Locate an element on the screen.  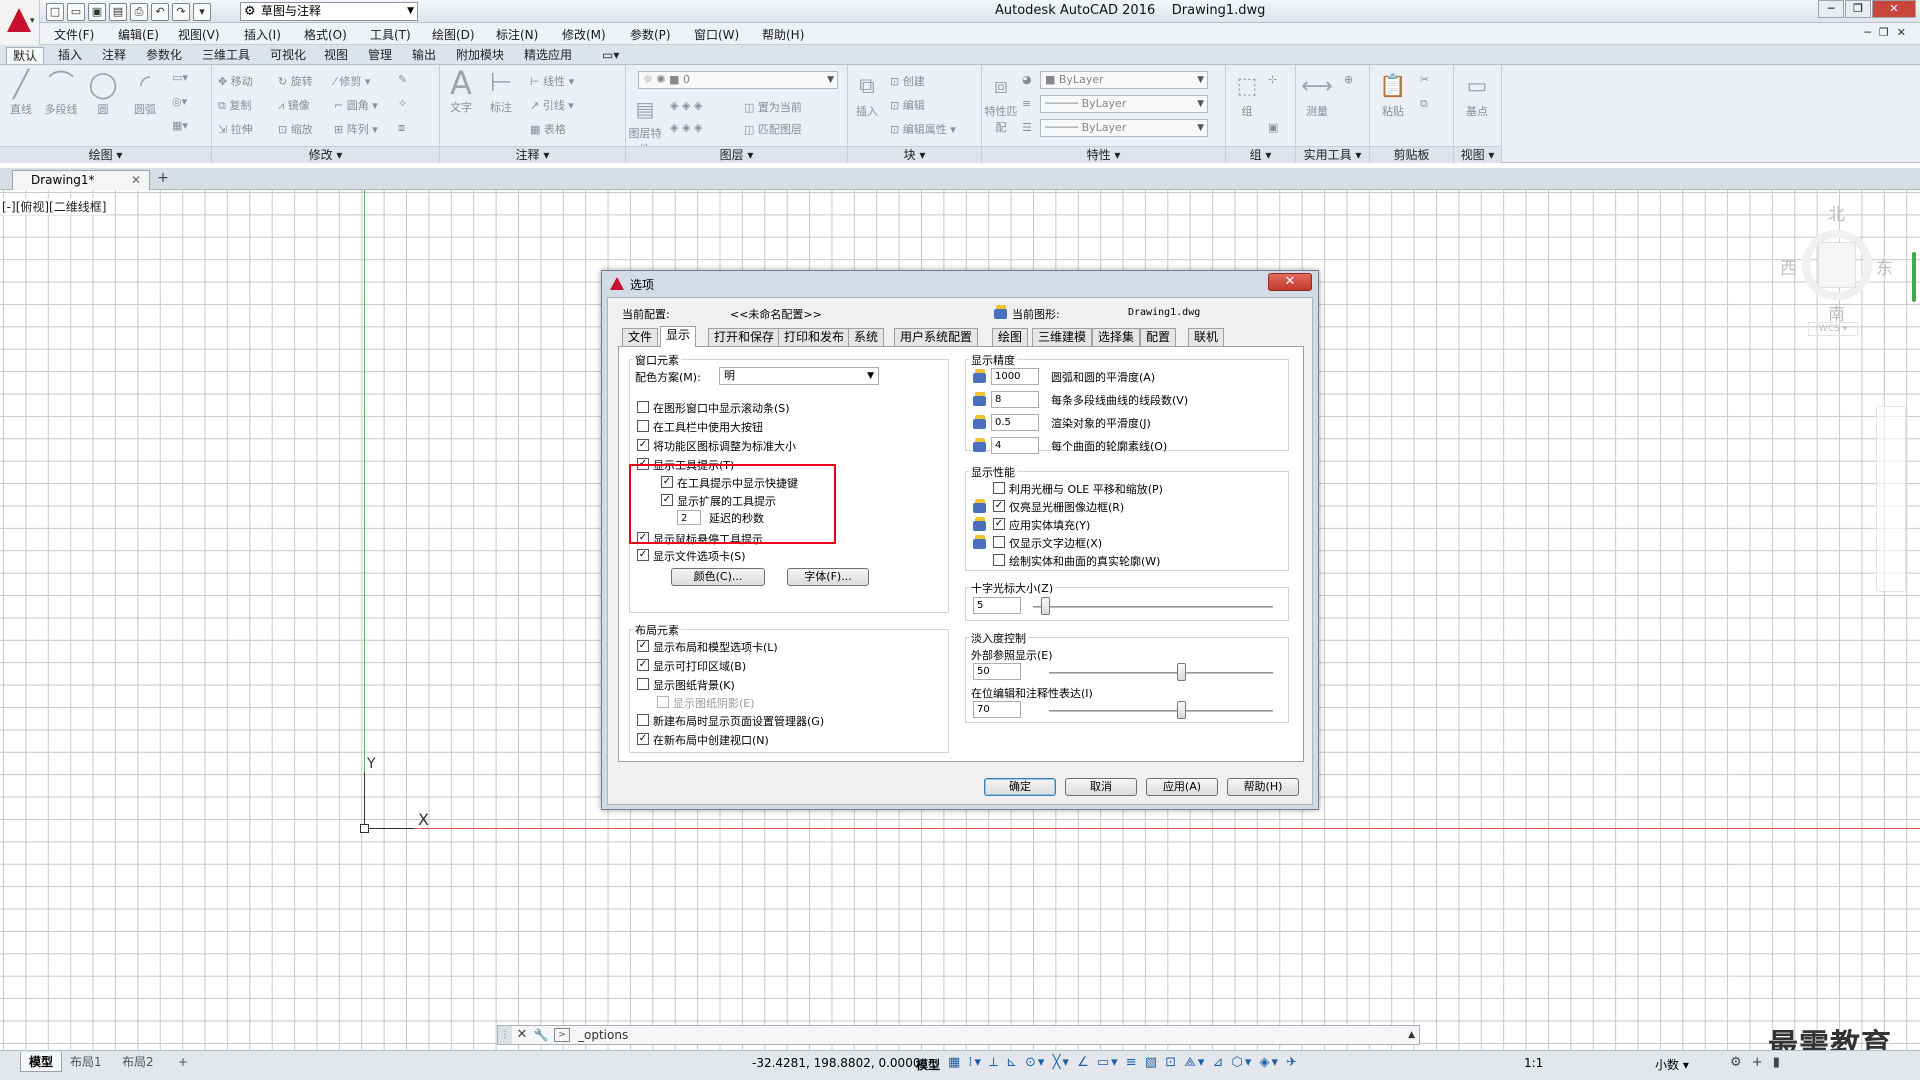
raster-frame-checkbox: ✓ is located at coordinates (999, 506).